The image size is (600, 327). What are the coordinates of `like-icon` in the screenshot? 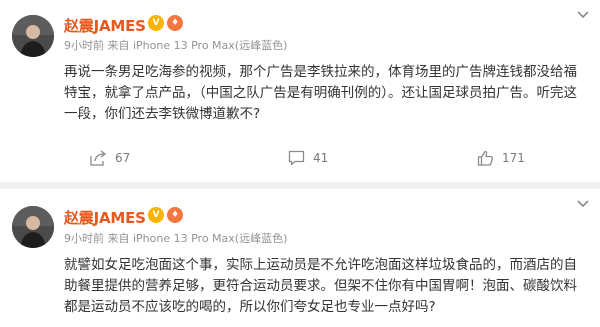 It's located at (485, 158).